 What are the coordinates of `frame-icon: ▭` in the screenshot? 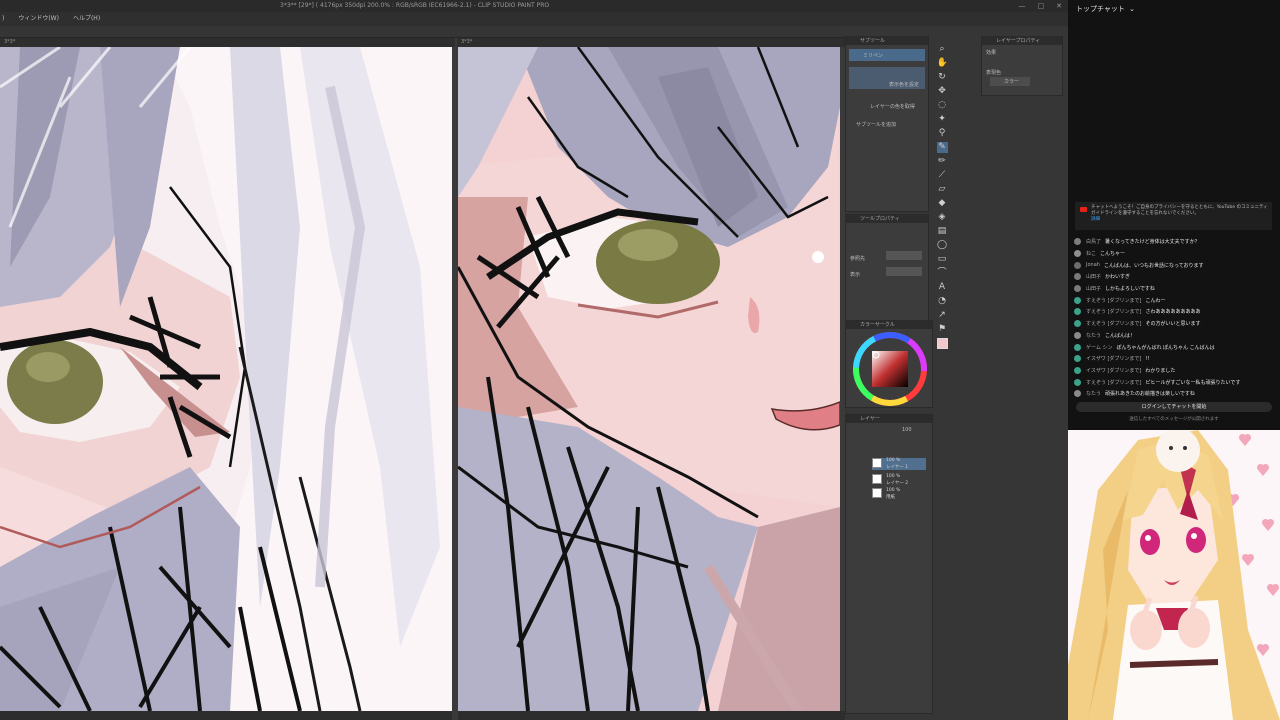 It's located at (942, 259).